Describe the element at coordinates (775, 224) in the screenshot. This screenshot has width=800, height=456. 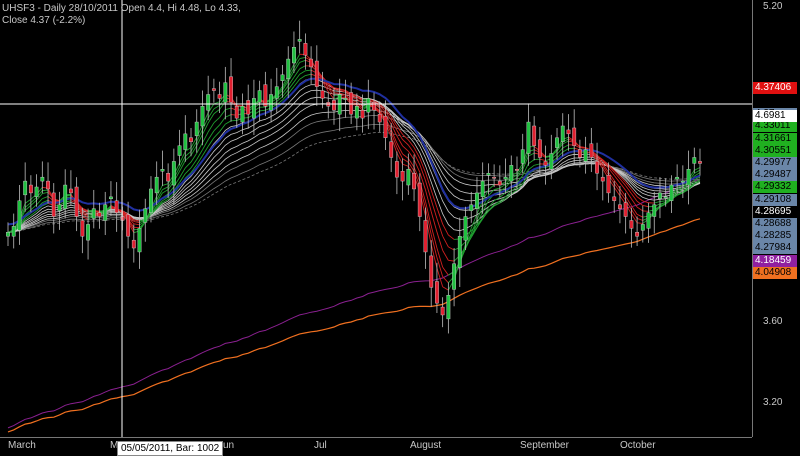
I see `series-value-tag: 4.28688` at that location.